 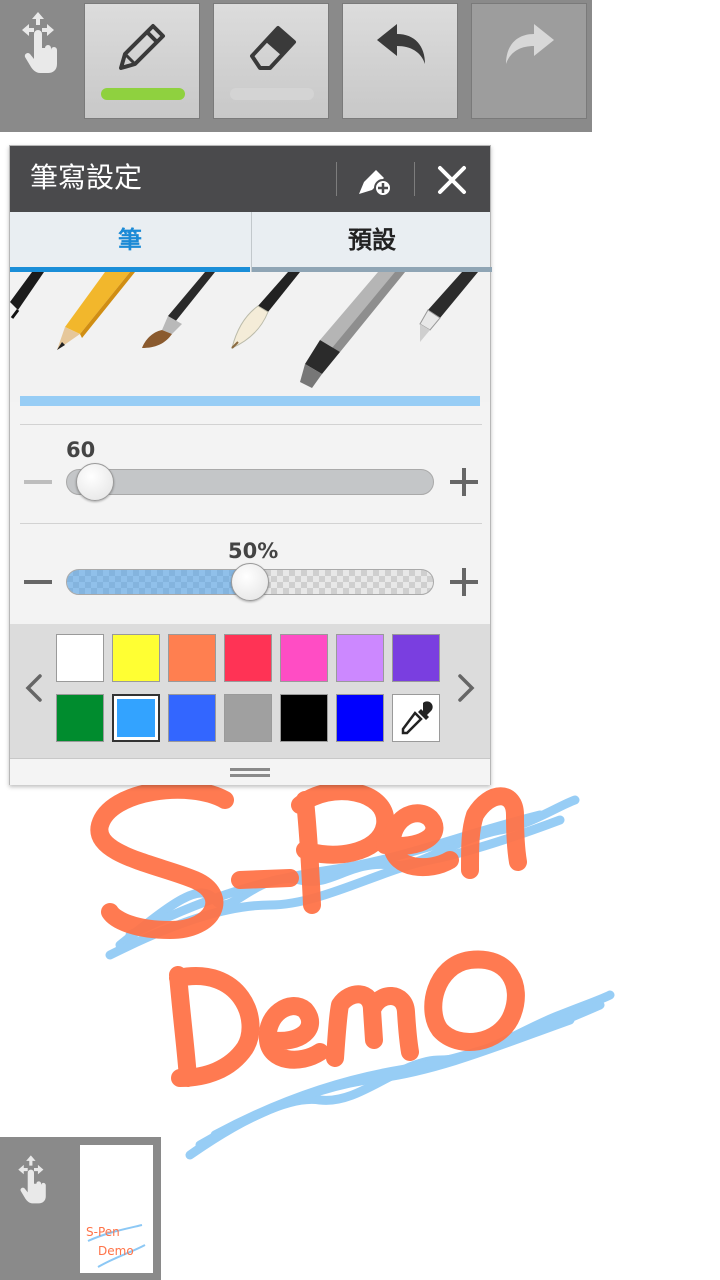 I want to click on palette-next-button, so click(x=466, y=692).